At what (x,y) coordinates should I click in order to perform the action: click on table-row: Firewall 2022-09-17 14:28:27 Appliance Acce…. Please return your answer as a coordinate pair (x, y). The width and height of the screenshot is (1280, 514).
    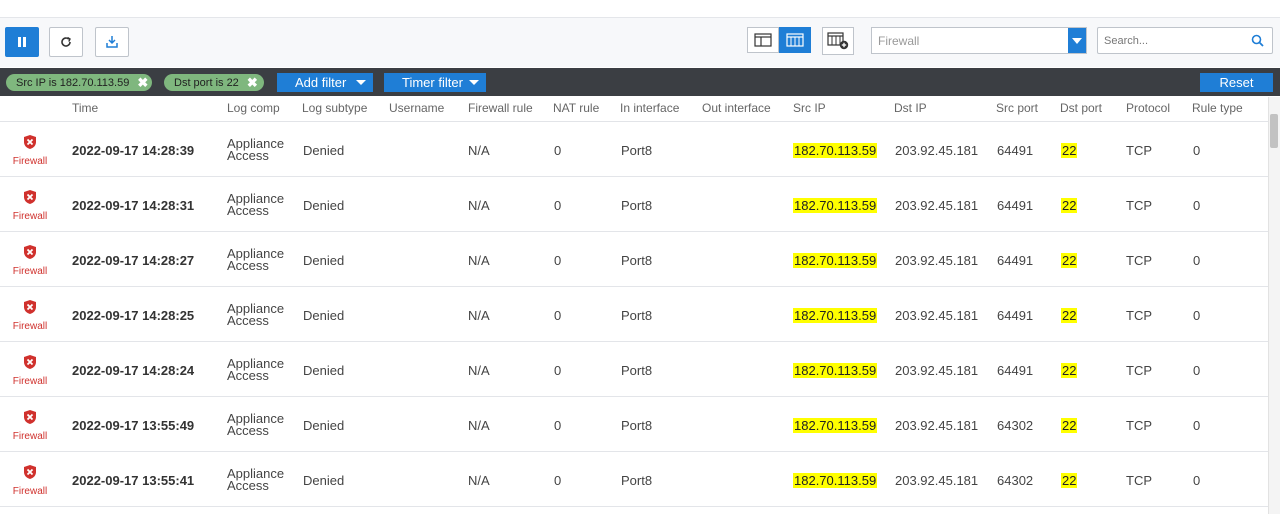
    Looking at the image, I should click on (634, 259).